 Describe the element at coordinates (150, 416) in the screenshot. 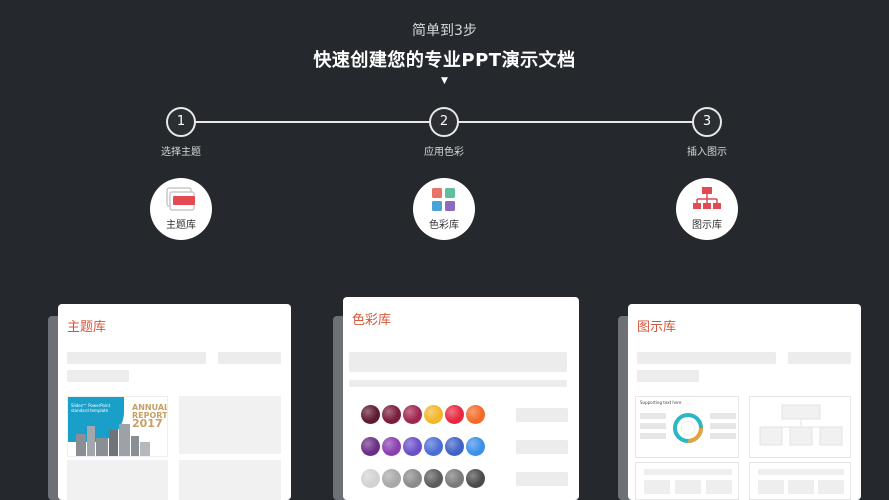

I see `cover-report-text: ANNUAL REPORT 2017` at that location.